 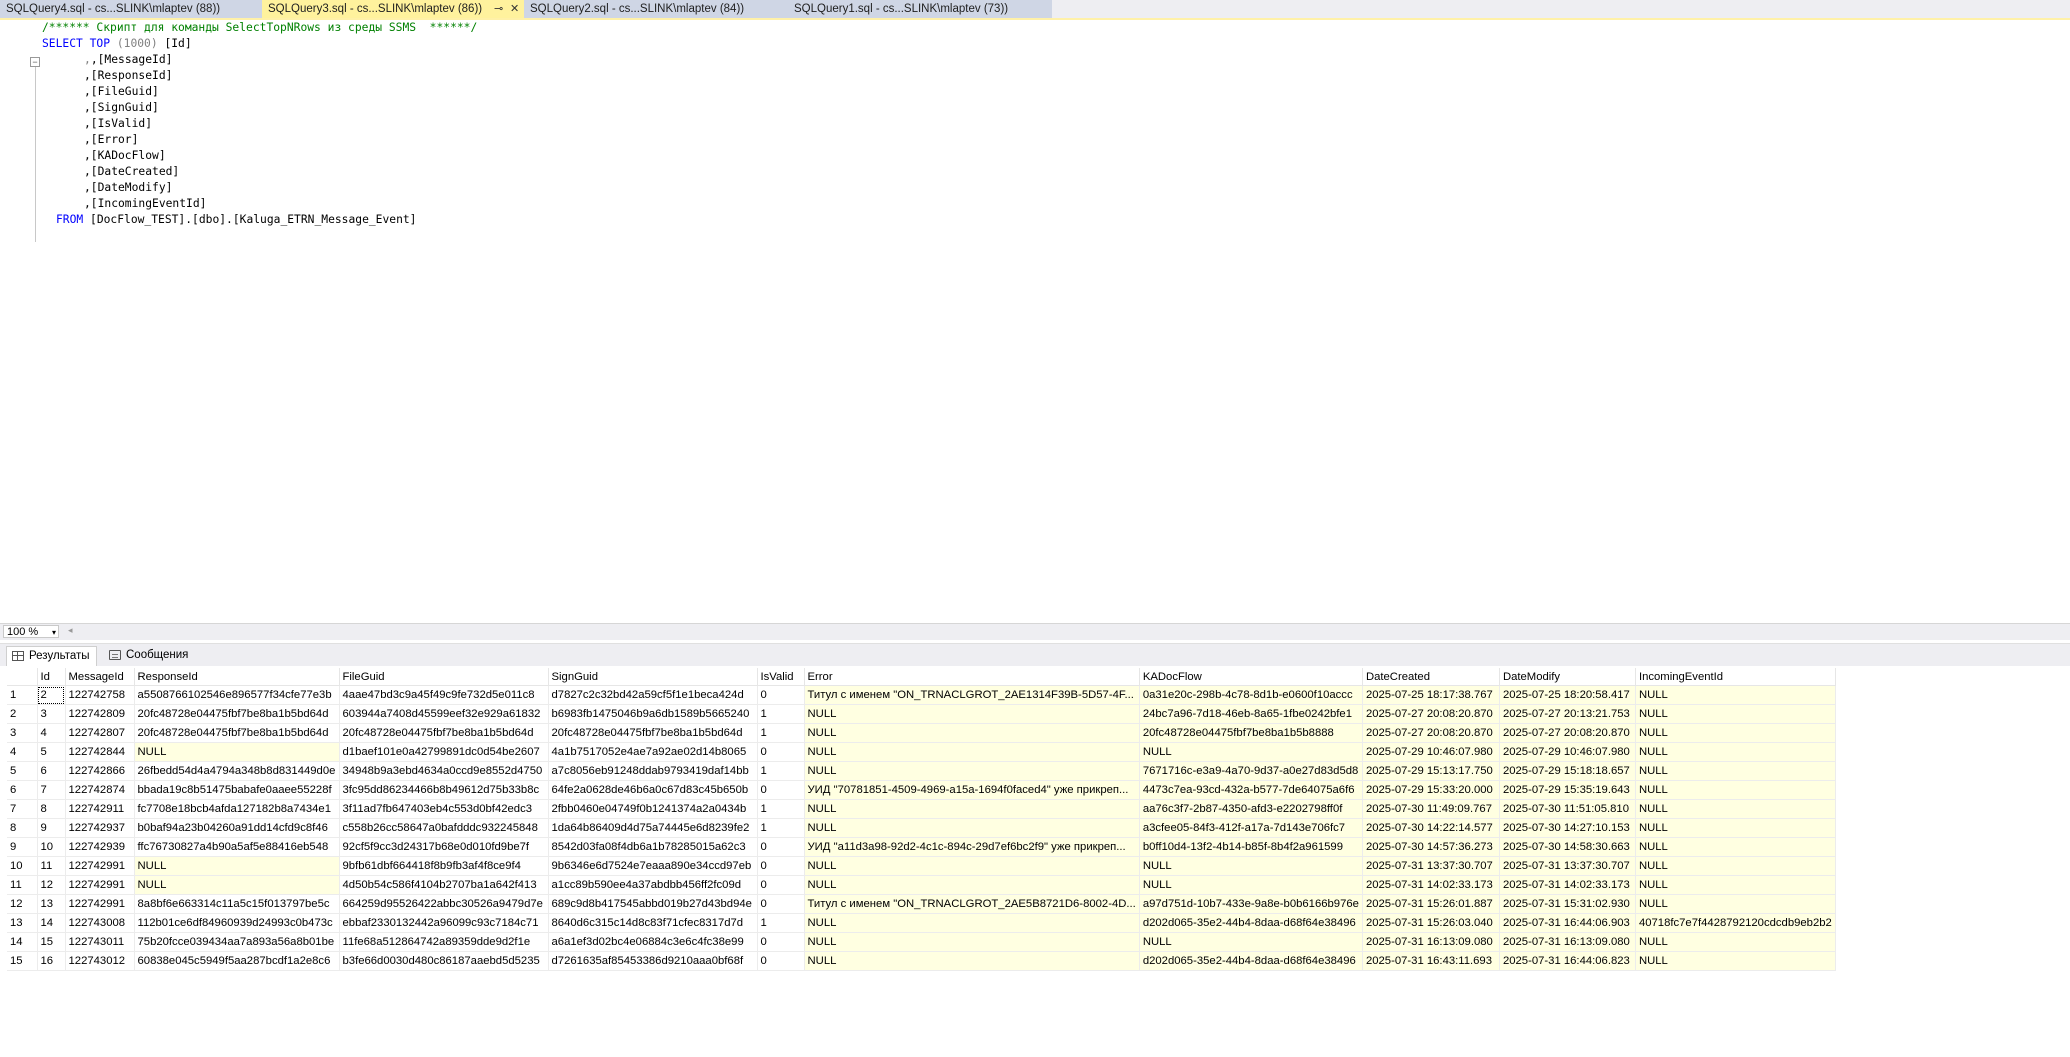 What do you see at coordinates (100, 847) in the screenshot?
I see `table-cell: 122742939` at bounding box center [100, 847].